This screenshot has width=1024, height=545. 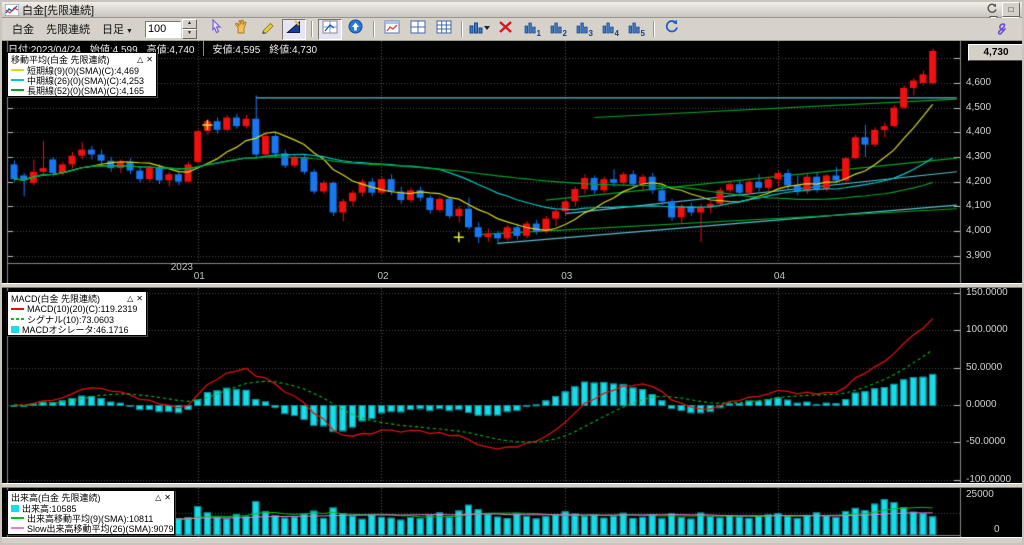 I want to click on refresh-window-icon, so click(x=992, y=9).